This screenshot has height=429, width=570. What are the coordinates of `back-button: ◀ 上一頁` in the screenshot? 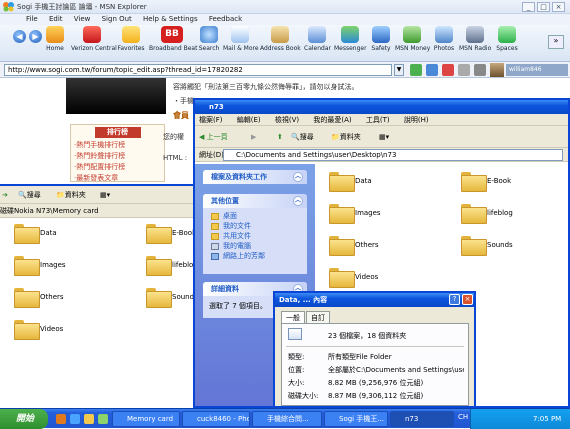 It's located at (213, 137).